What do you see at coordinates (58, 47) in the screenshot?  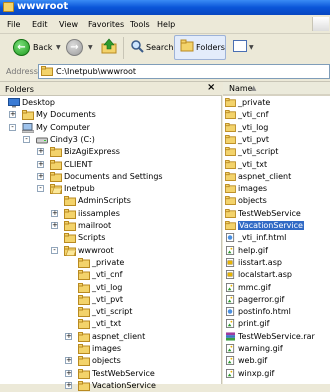 I see `back-dropdown-icon: ▼` at bounding box center [58, 47].